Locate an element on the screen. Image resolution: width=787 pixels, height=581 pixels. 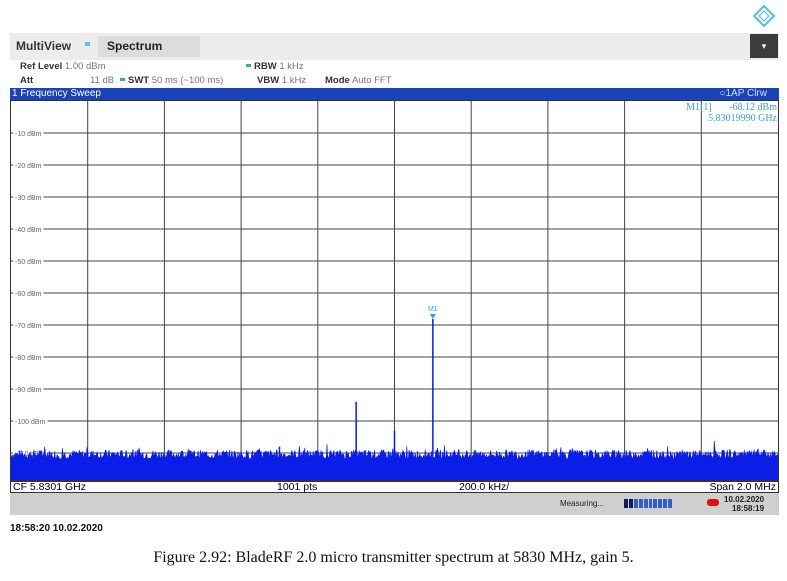
remote-indicator-icon is located at coordinates (713, 502).